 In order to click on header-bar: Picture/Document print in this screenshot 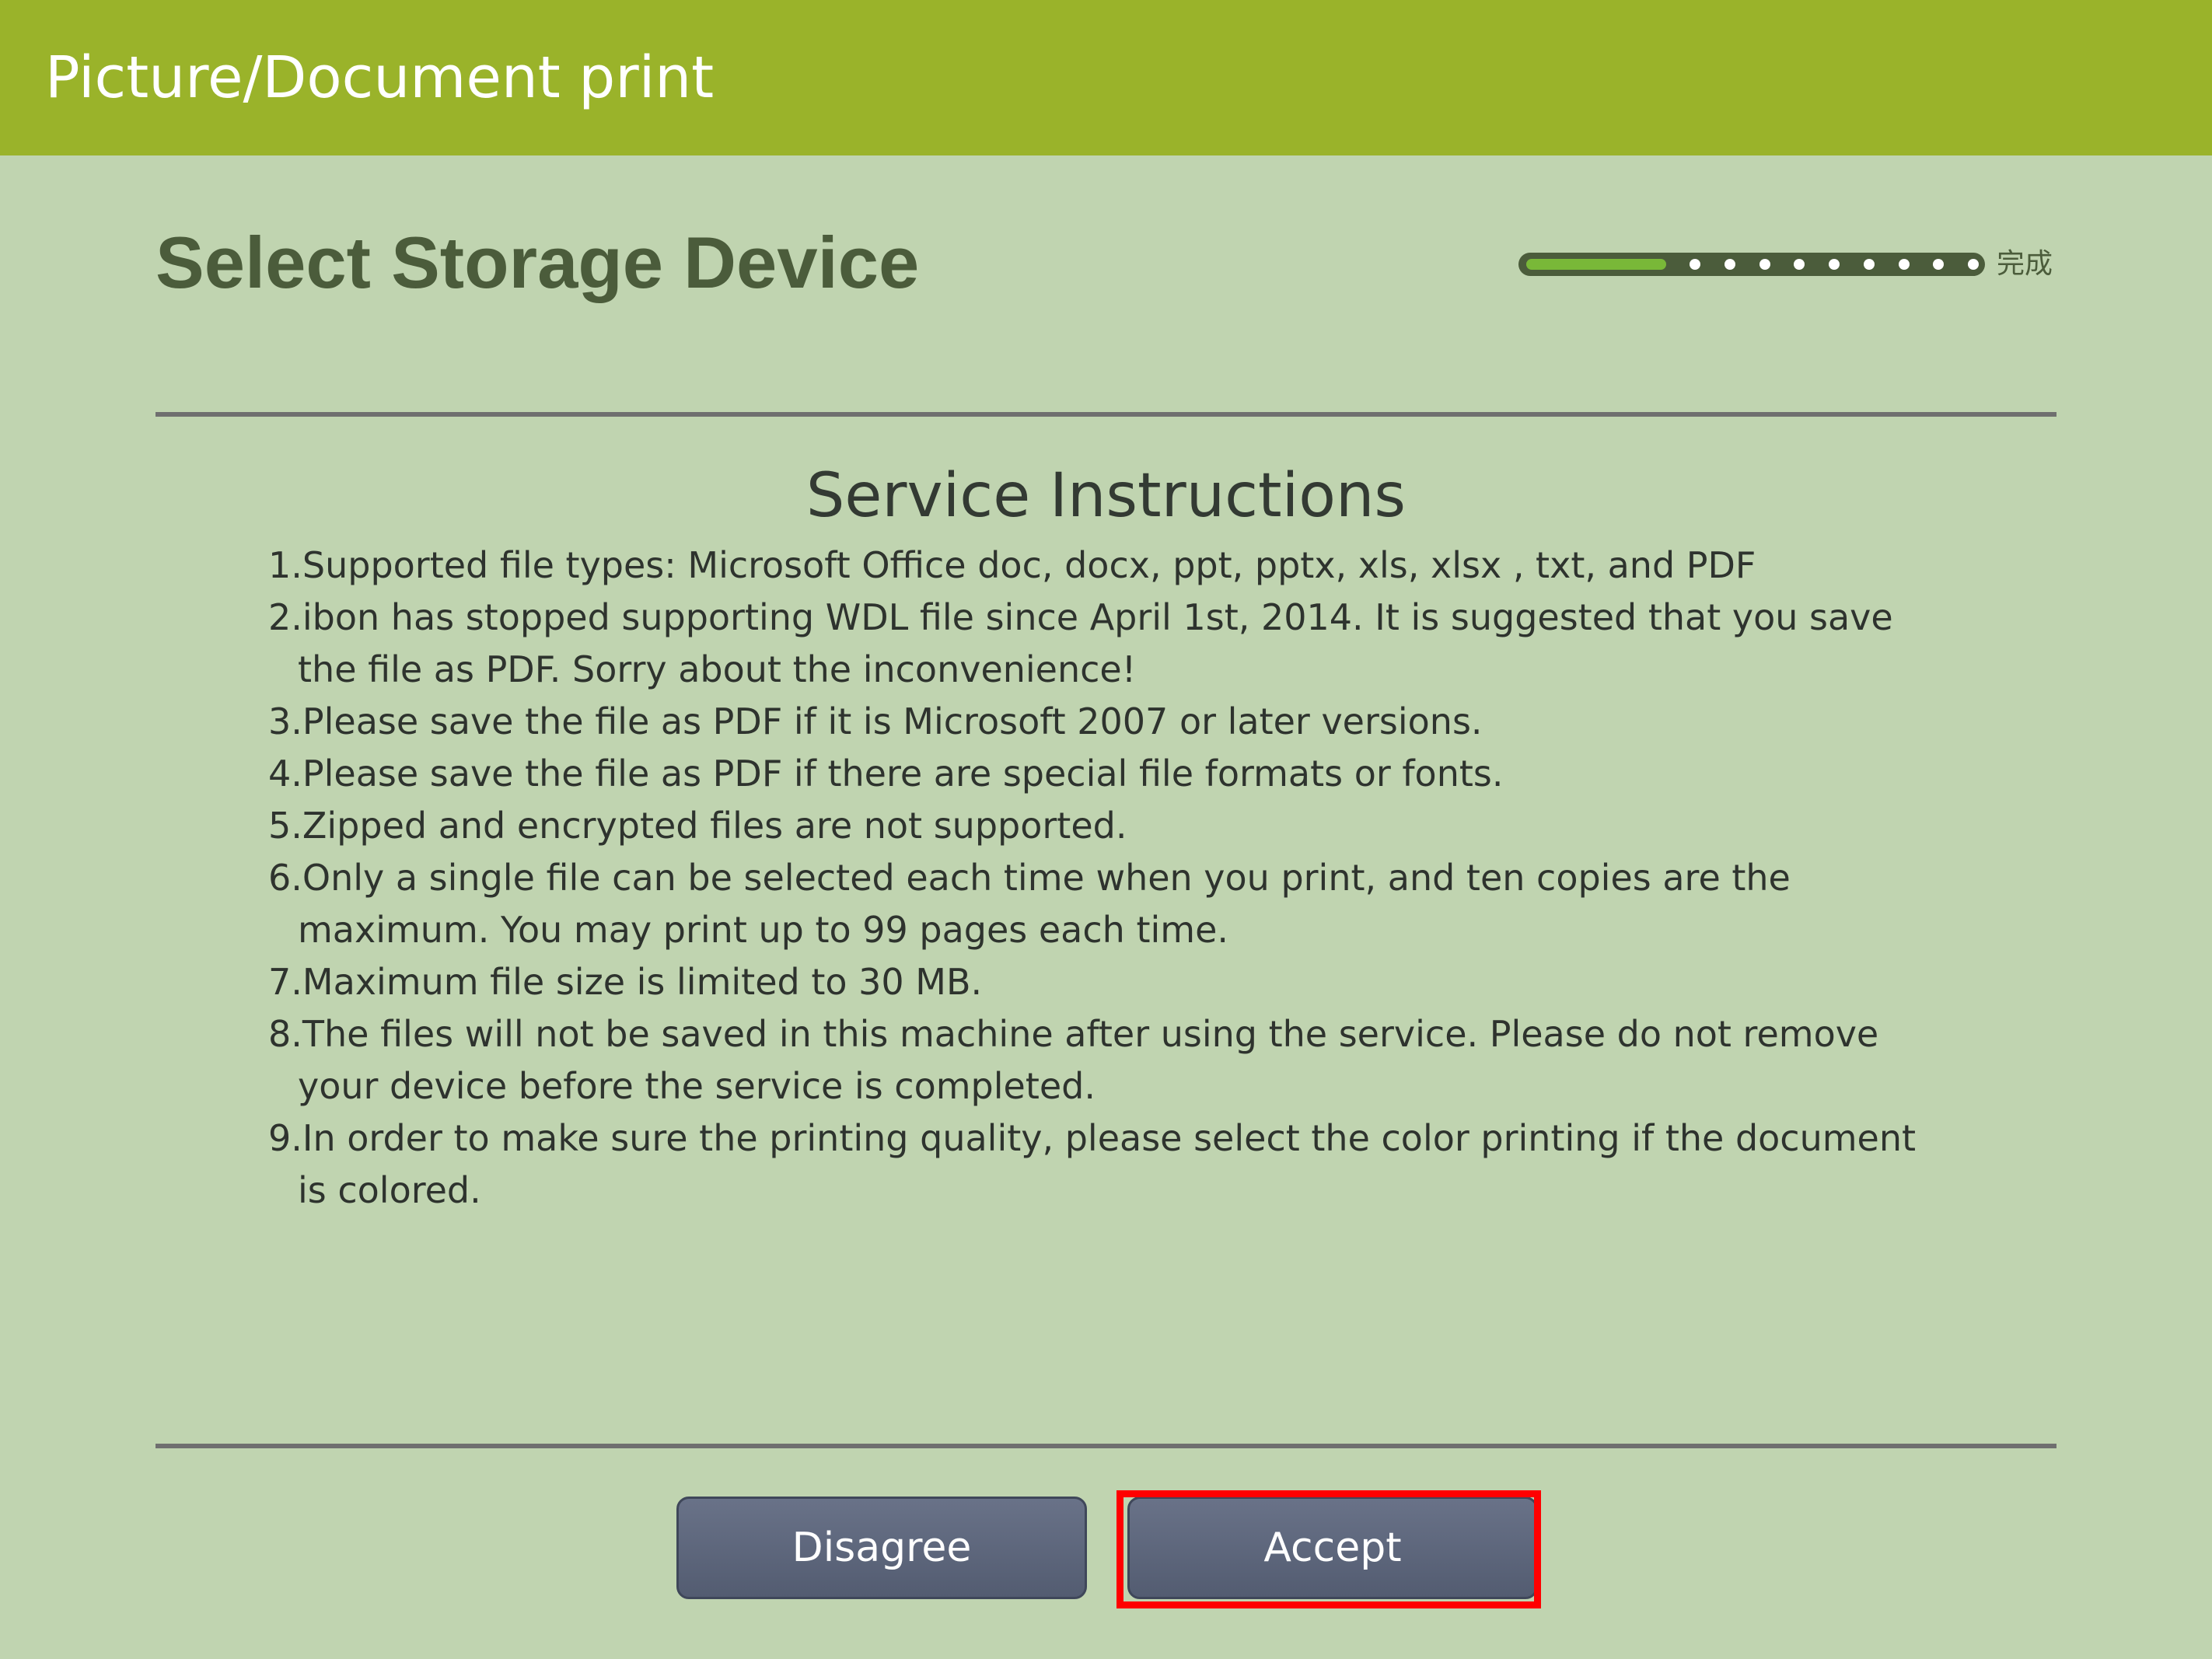, I will do `click(1106, 77)`.